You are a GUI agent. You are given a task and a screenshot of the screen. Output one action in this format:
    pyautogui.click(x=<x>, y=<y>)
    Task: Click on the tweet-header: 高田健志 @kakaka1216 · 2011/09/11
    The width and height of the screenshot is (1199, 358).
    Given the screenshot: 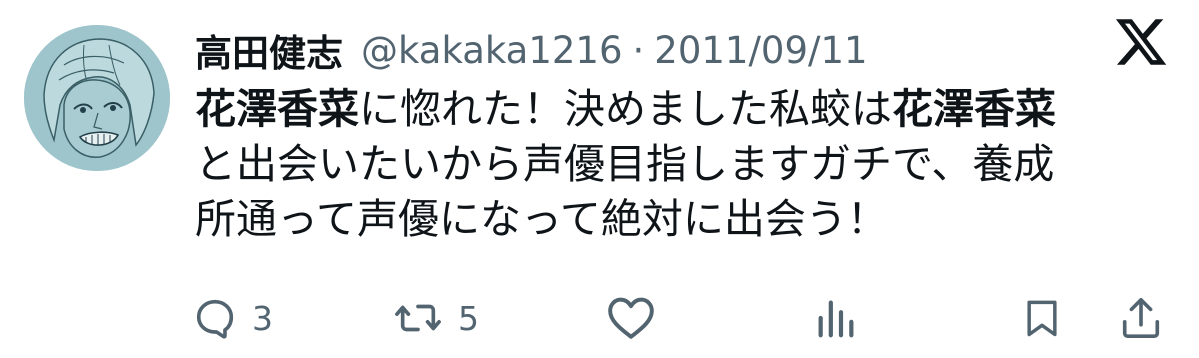 What is the action you would take?
    pyautogui.click(x=531, y=50)
    